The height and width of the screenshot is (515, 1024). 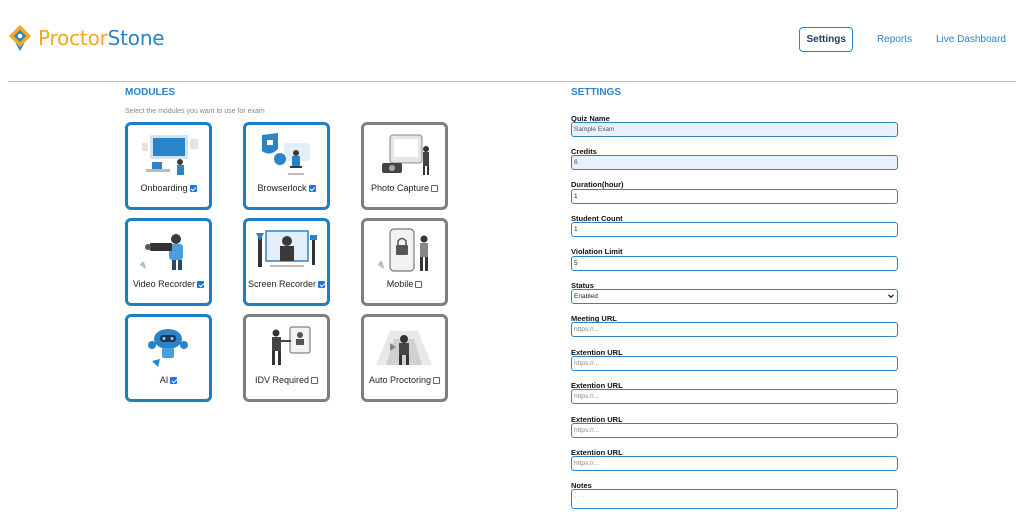 What do you see at coordinates (826, 39) in the screenshot?
I see `nav-settings-button: Settings` at bounding box center [826, 39].